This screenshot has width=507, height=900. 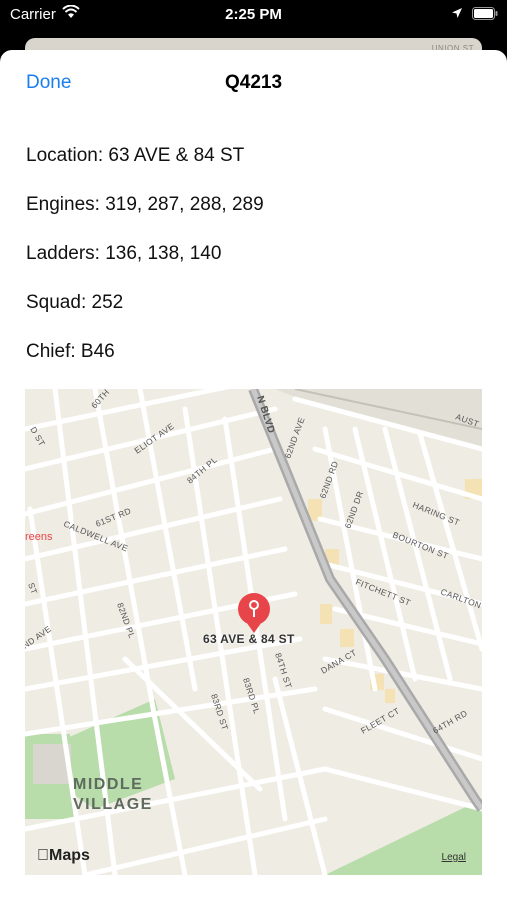 I want to click on poi-label: reens, so click(x=39, y=537).